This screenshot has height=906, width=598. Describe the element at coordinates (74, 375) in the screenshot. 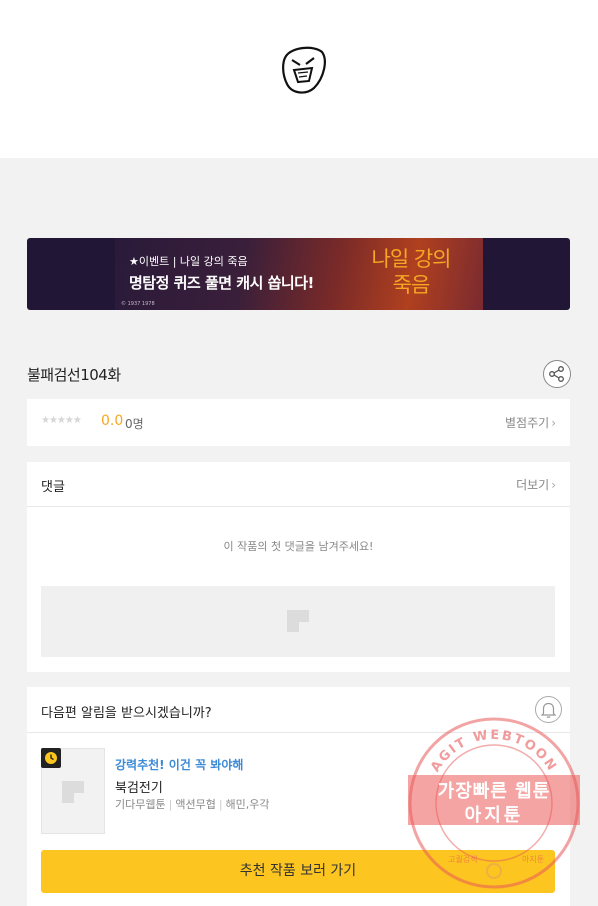

I see `episode-title: 불패검선104화` at that location.